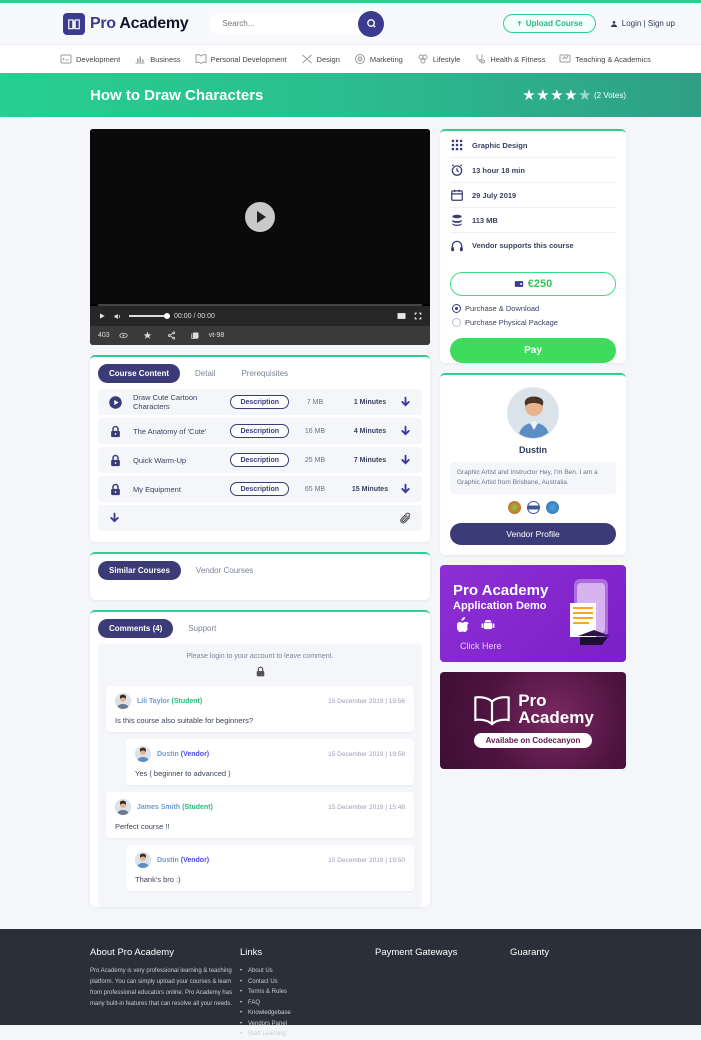 The width and height of the screenshot is (701, 1040). Describe the element at coordinates (102, 316) in the screenshot. I see `play-icon` at that location.